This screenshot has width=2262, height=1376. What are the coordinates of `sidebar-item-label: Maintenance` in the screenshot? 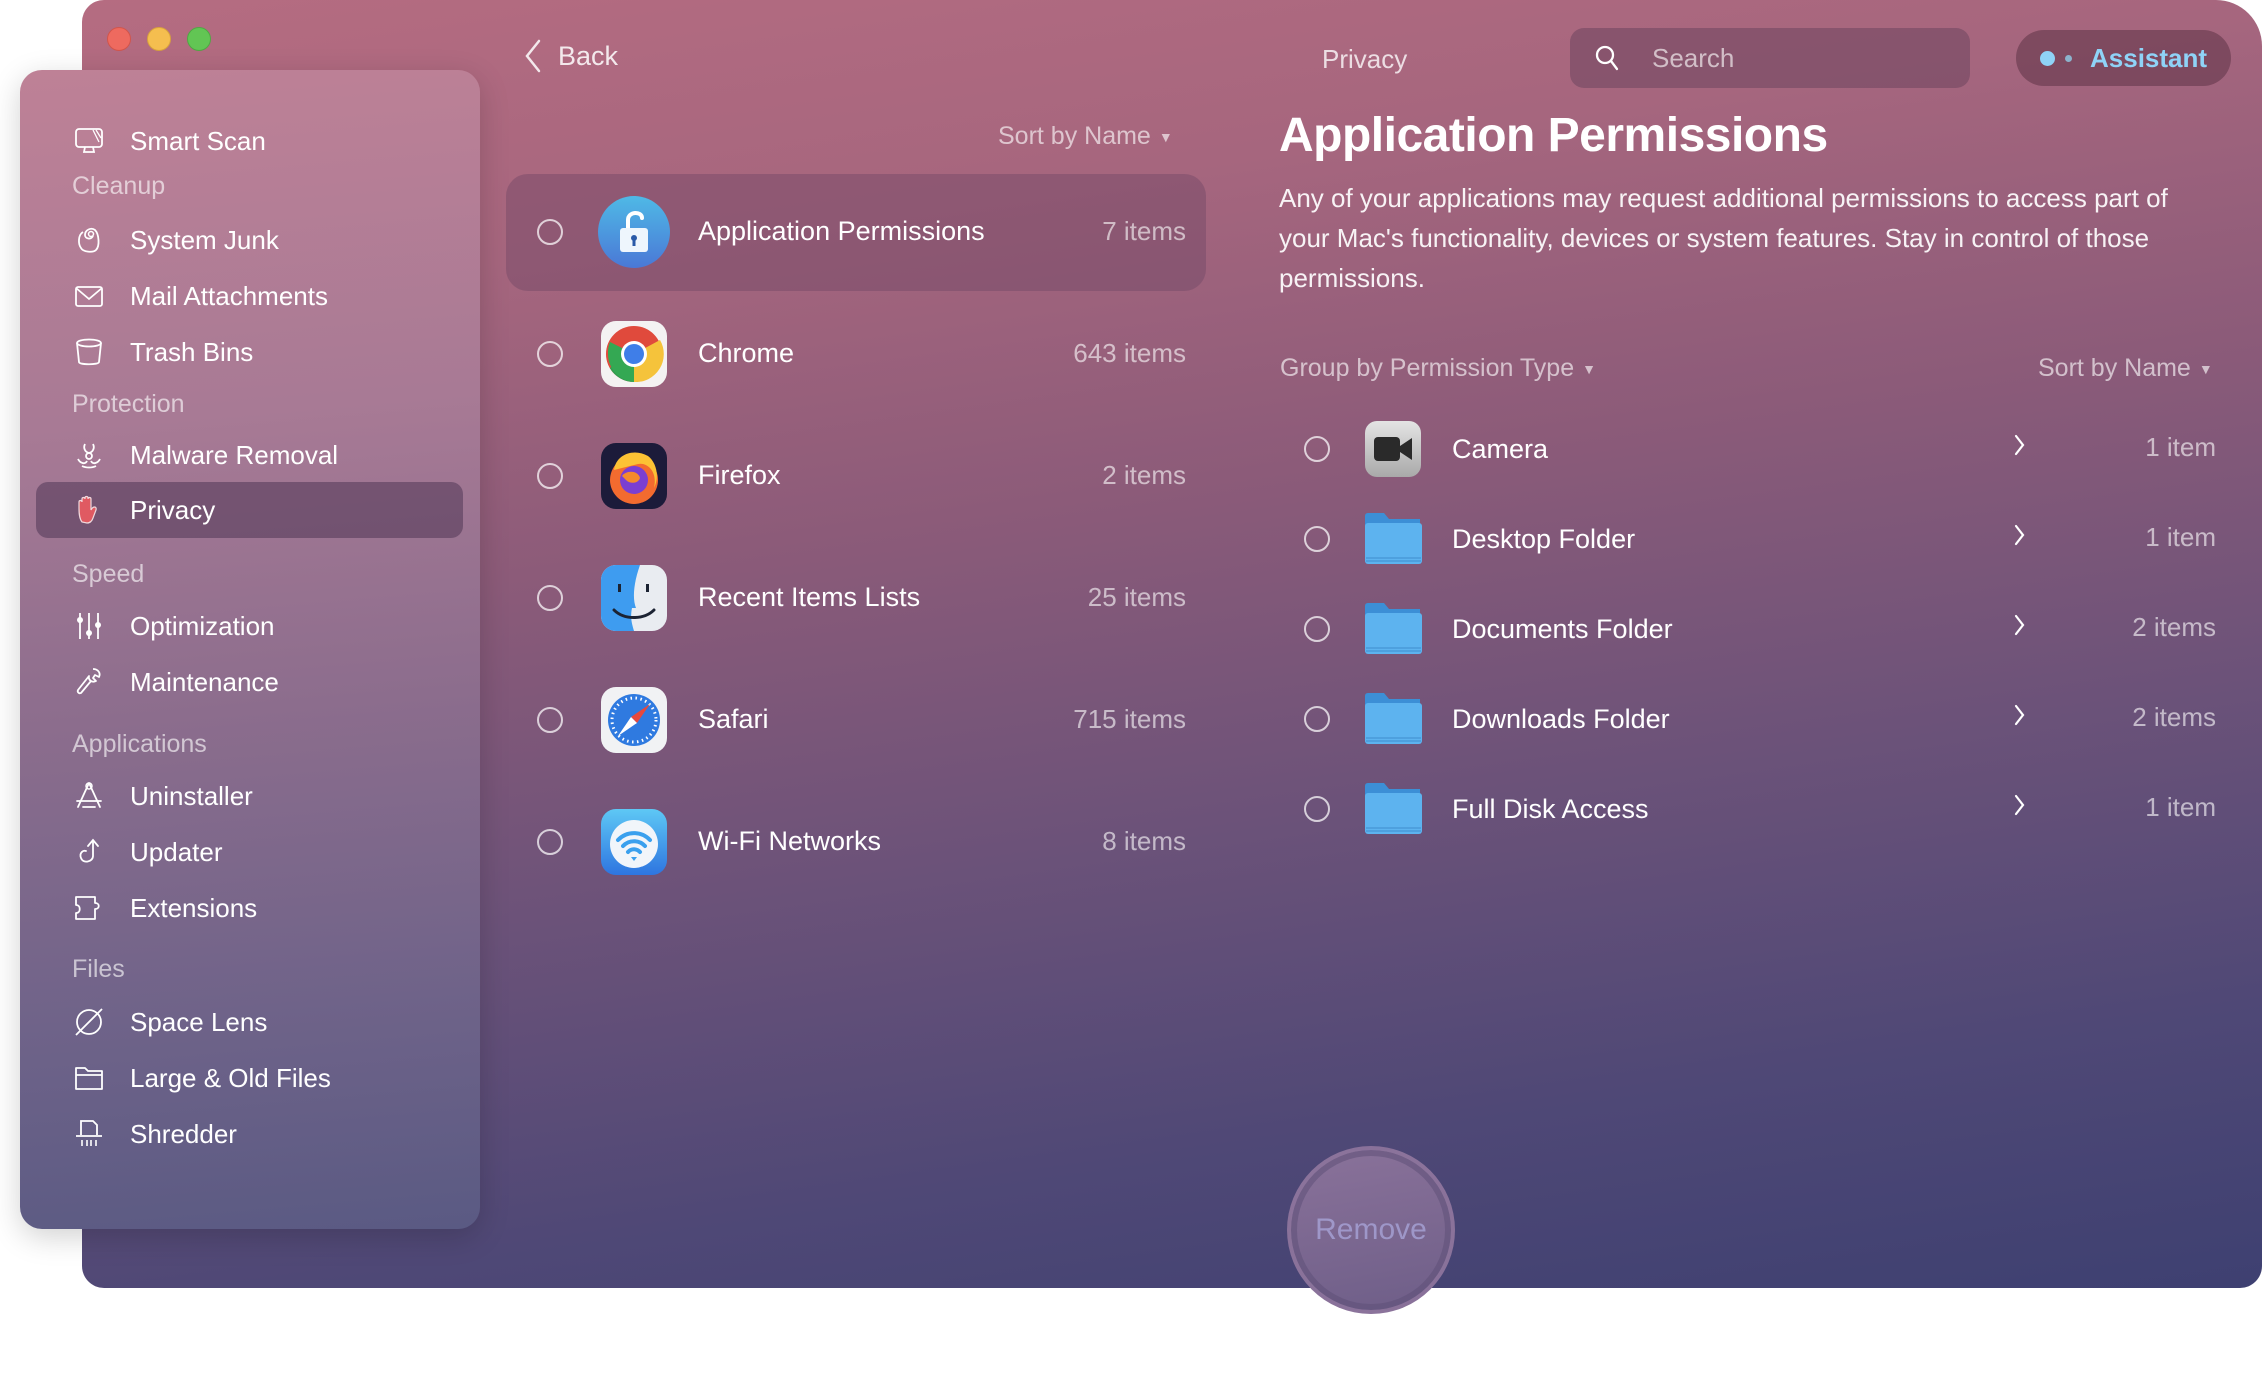 It's located at (204, 681).